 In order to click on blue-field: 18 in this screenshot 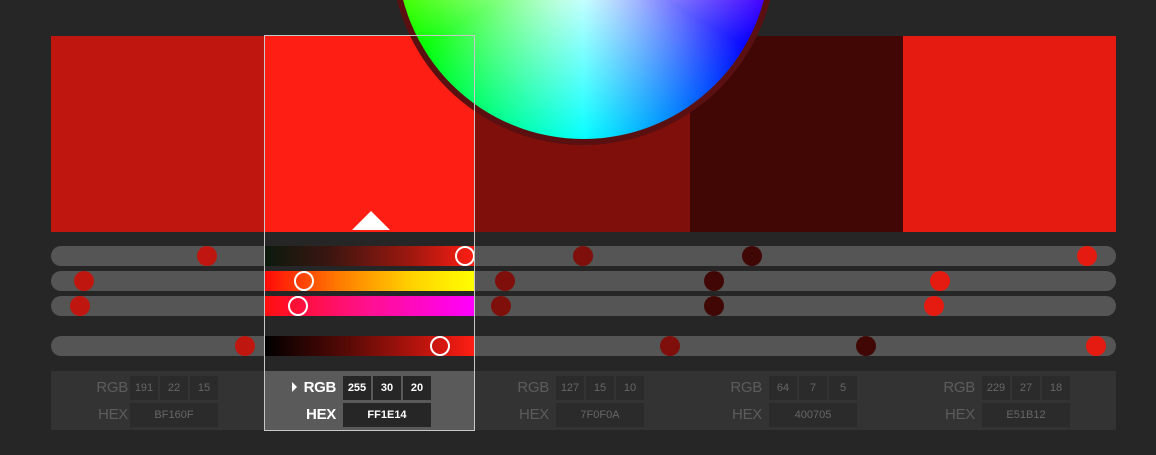, I will do `click(1056, 388)`.